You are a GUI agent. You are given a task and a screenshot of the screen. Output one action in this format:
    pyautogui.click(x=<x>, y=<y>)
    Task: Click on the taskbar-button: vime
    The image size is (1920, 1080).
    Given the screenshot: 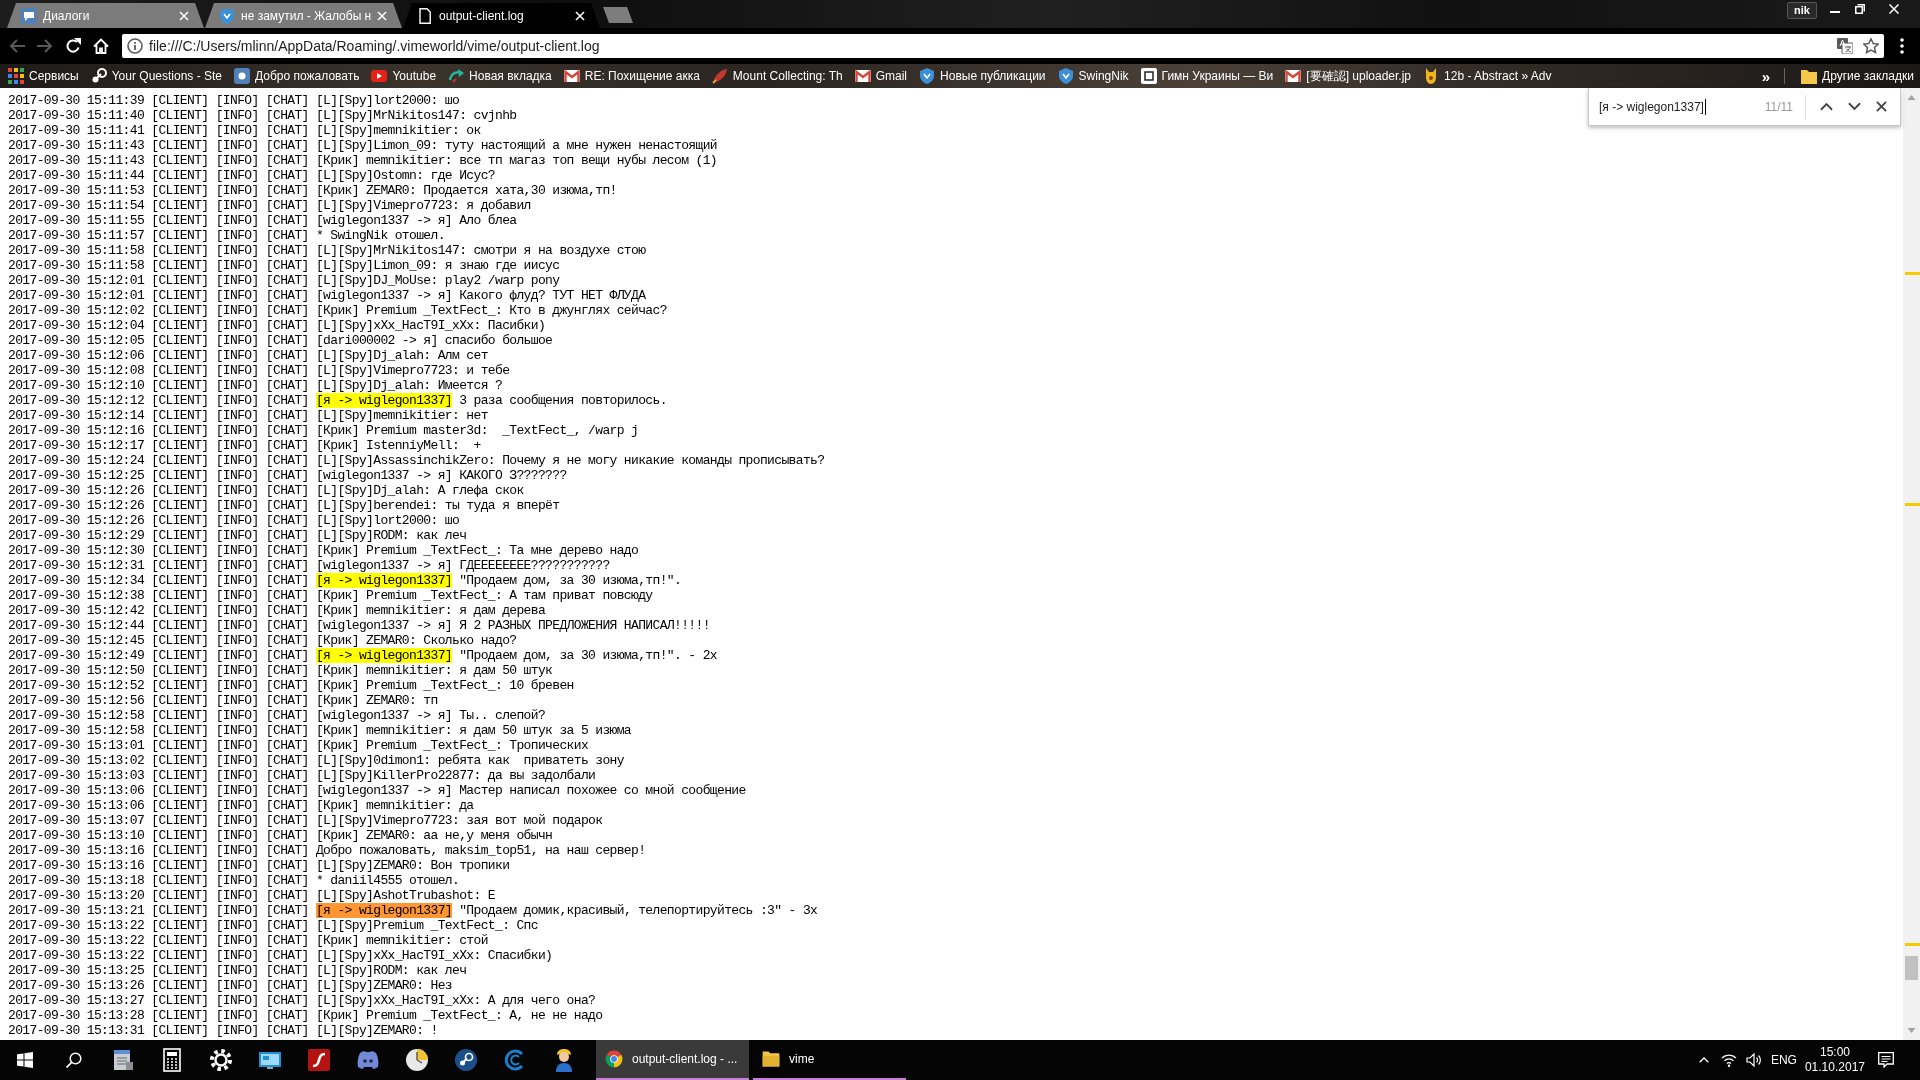 What is the action you would take?
    pyautogui.click(x=829, y=1060)
    